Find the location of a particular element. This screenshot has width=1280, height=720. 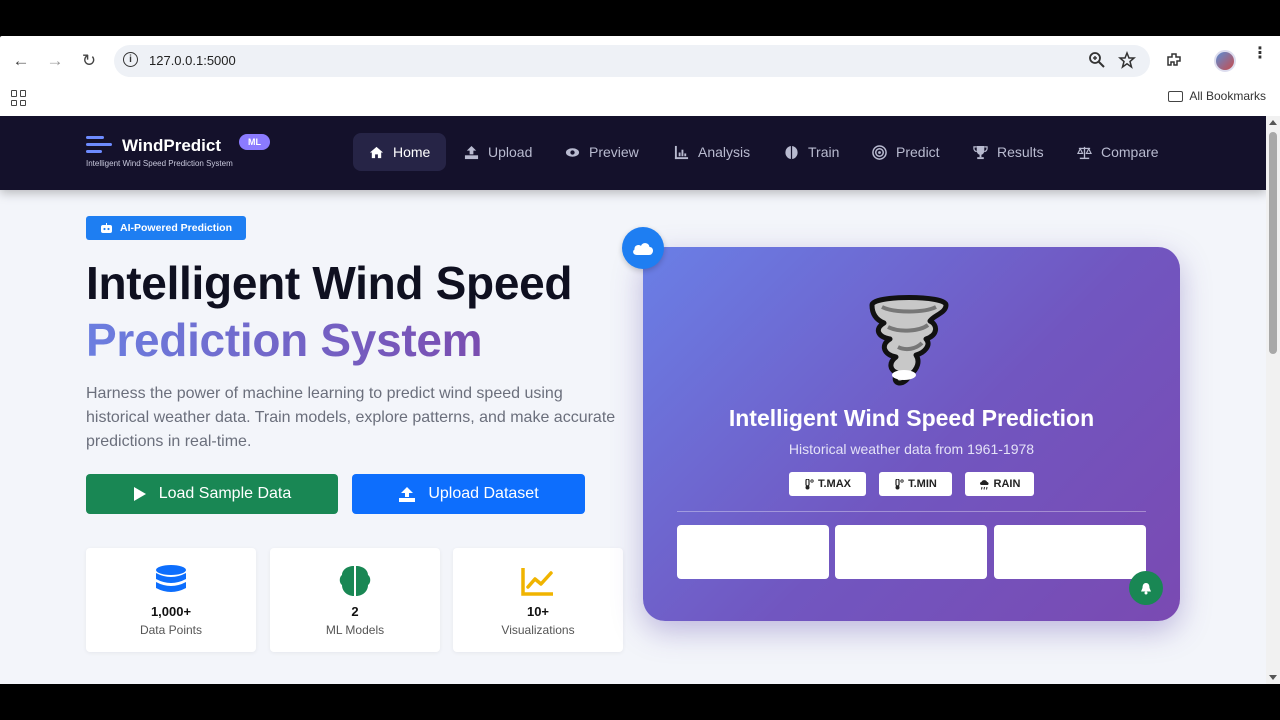

star-icon is located at coordinates (1127, 62).